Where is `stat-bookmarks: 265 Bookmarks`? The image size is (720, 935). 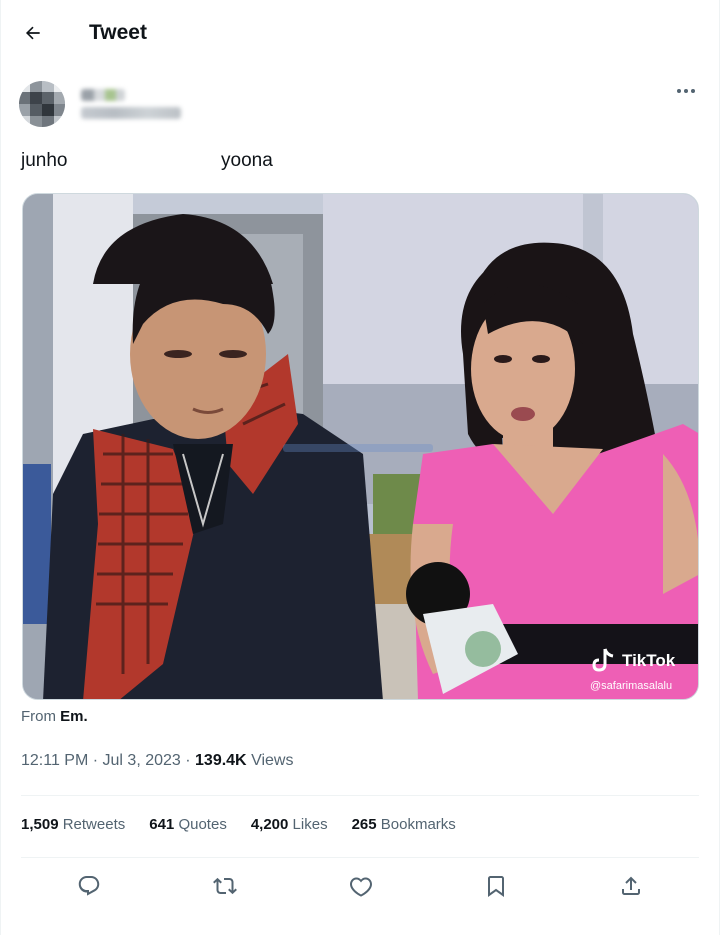 stat-bookmarks: 265 Bookmarks is located at coordinates (404, 824).